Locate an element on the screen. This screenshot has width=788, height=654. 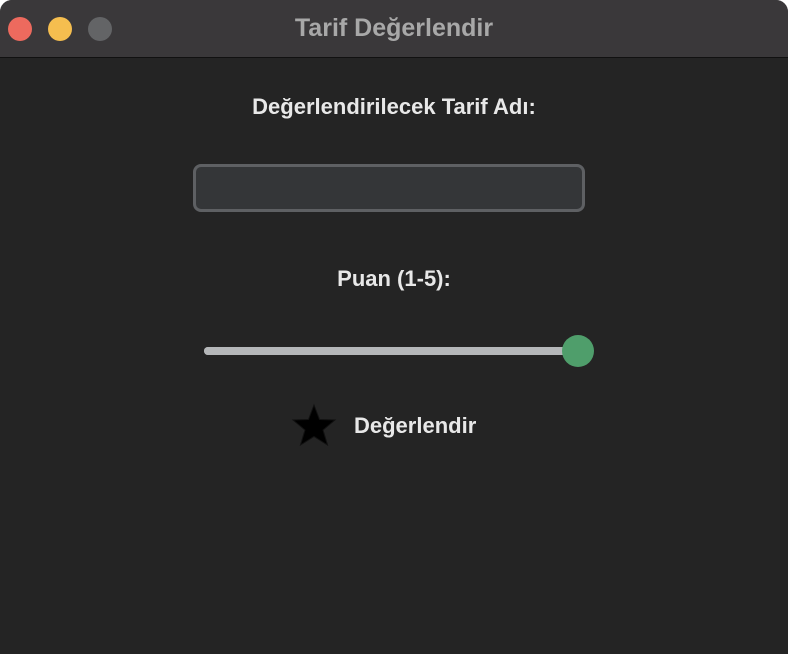
score-slider is located at coordinates (400, 351).